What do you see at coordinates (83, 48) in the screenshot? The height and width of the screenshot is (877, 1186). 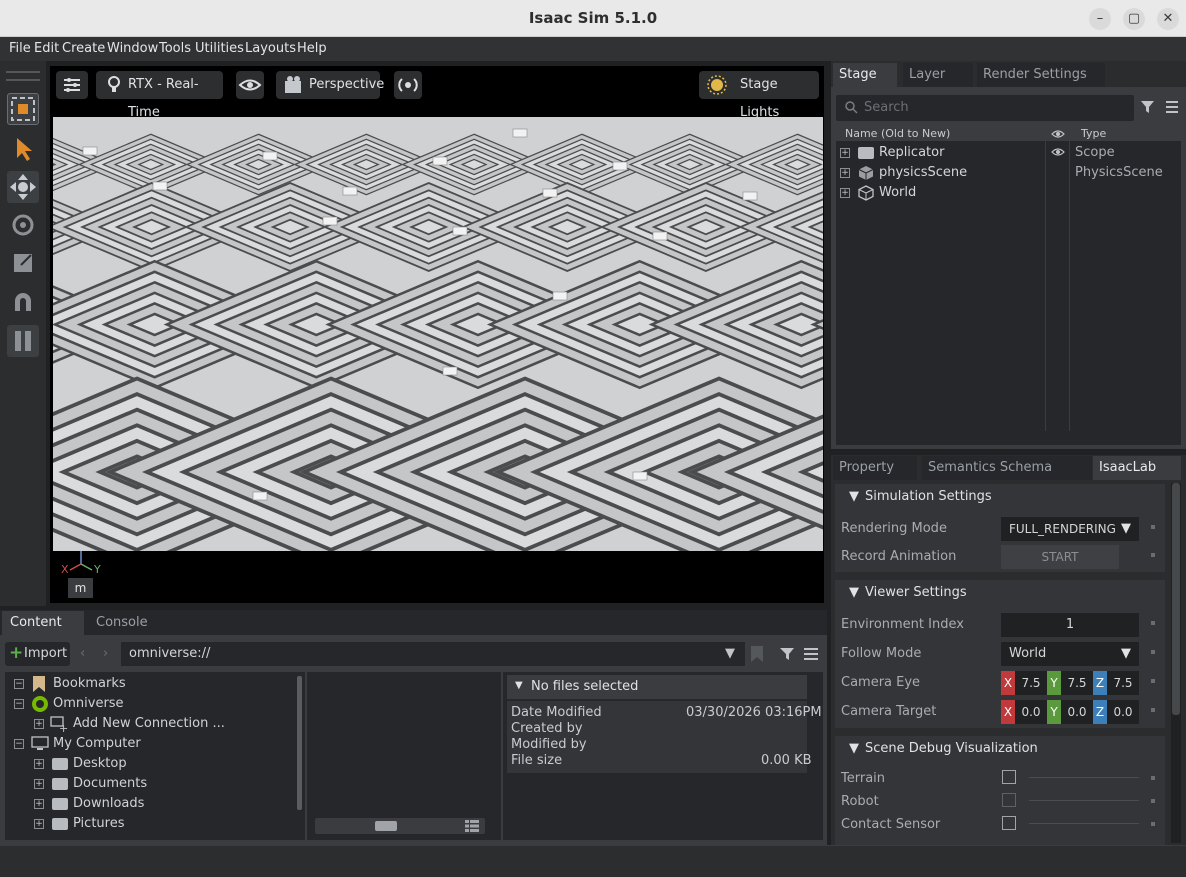 I see `menu-create: Create` at bounding box center [83, 48].